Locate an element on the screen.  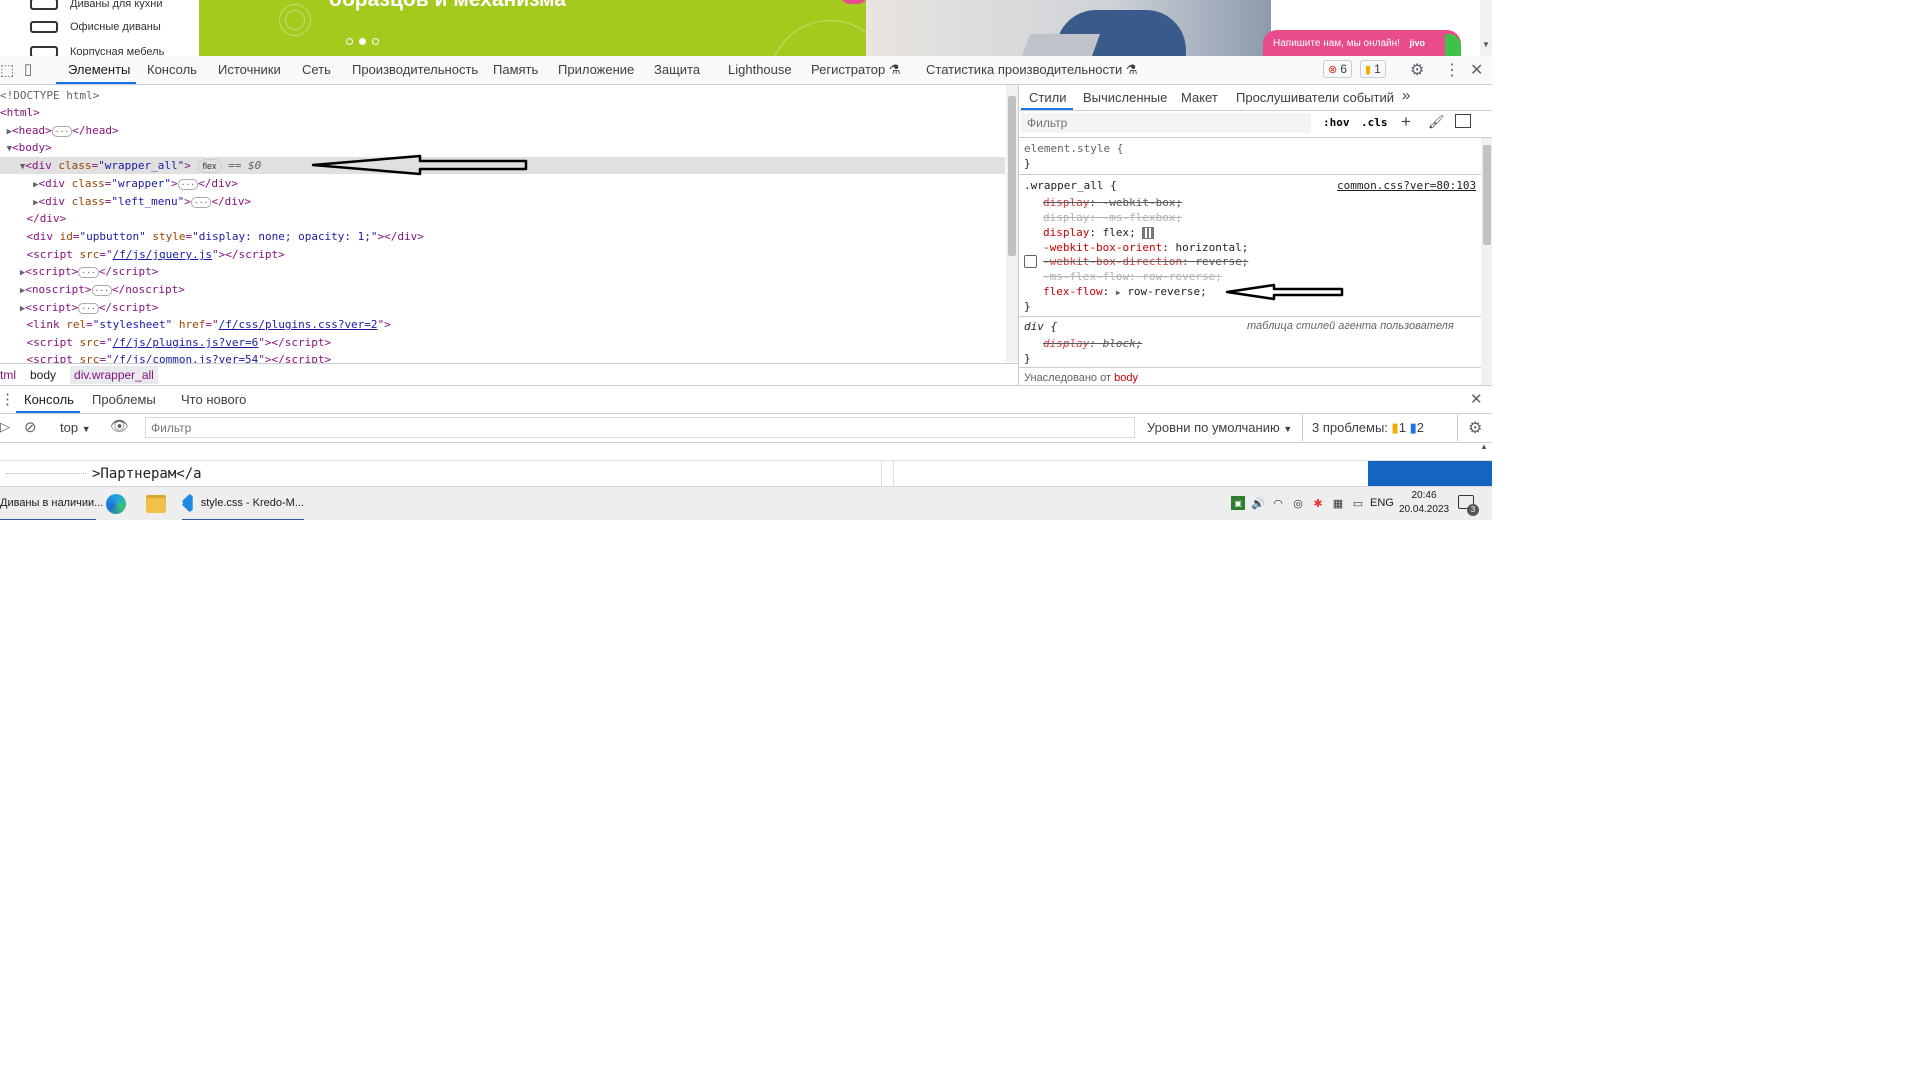
taskbar-clock: 20:46 20.04.2023 is located at coordinates (1424, 503).